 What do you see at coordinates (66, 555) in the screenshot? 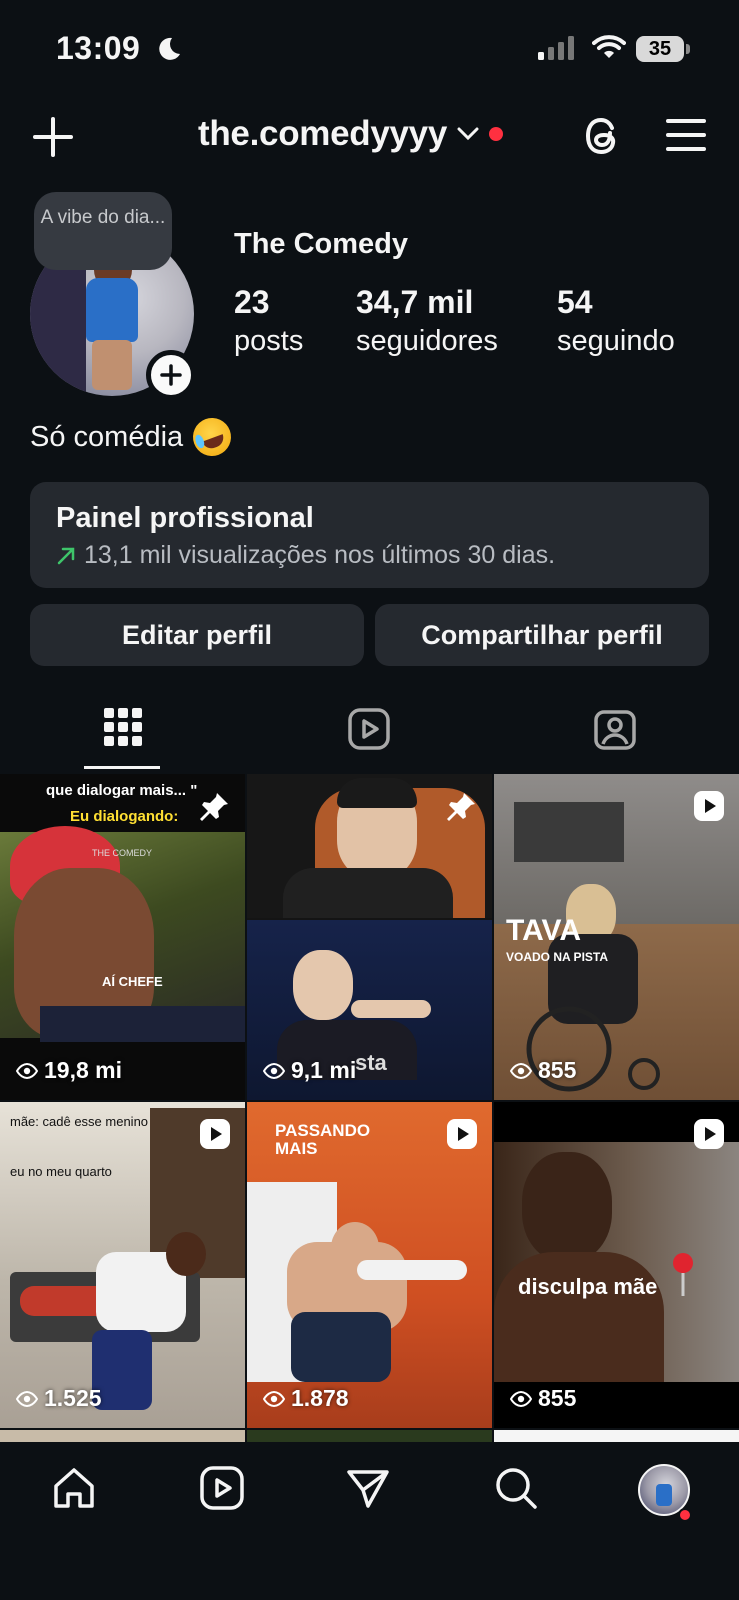
I see `trend-up-arrow-icon` at bounding box center [66, 555].